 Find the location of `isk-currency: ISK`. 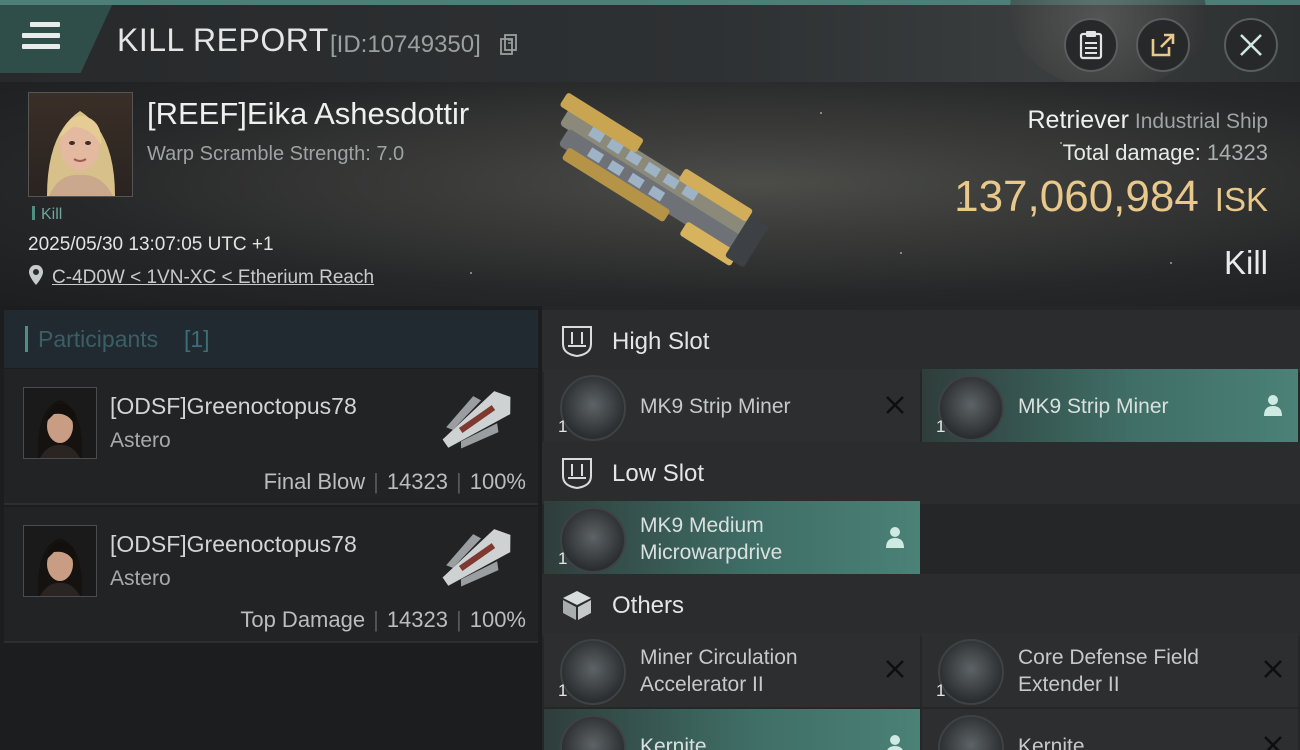

isk-currency: ISK is located at coordinates (1241, 199).